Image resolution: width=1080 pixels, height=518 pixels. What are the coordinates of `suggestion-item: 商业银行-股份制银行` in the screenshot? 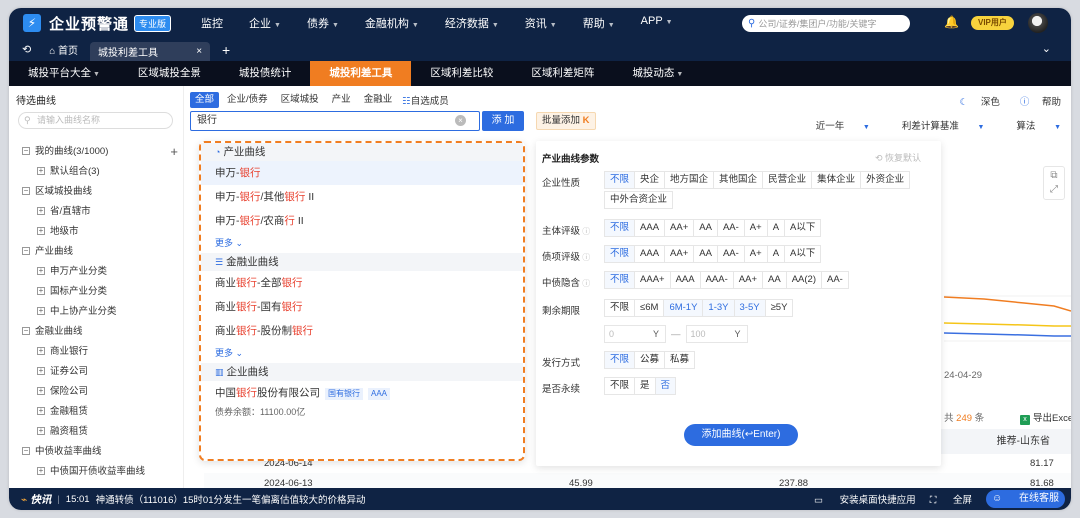 It's located at (362, 331).